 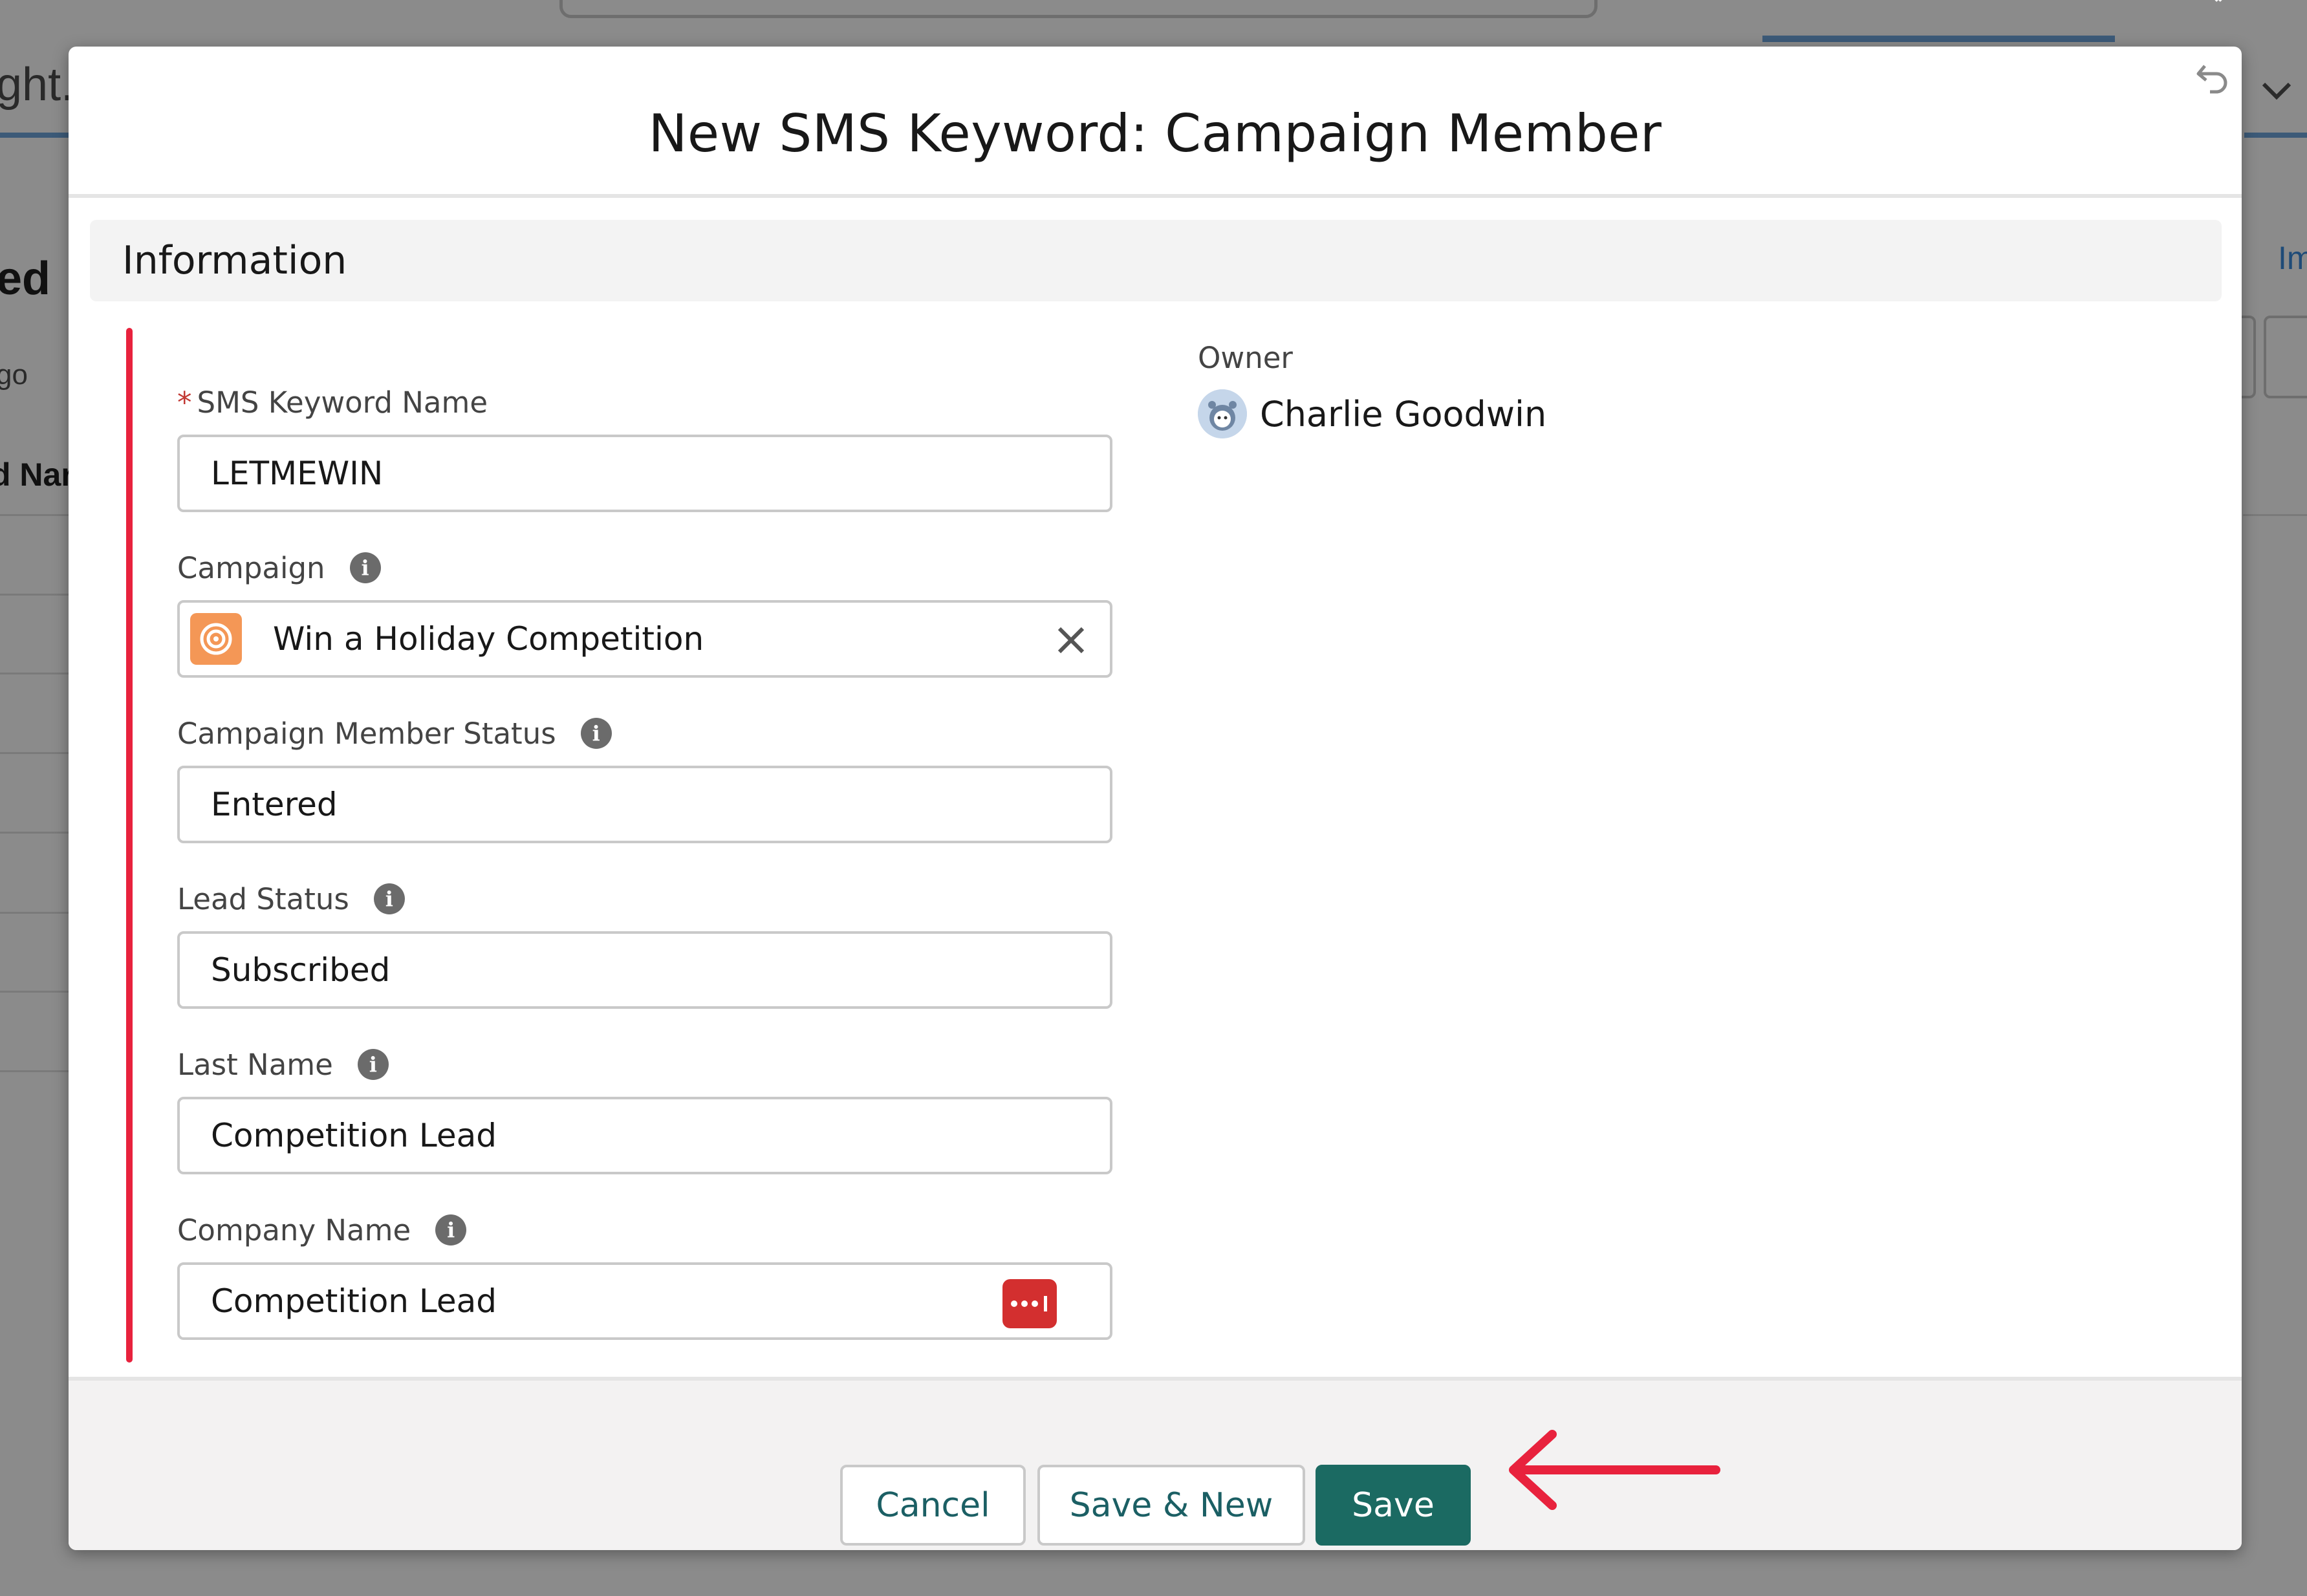 I want to click on last-name-input: Competition Lead, so click(x=644, y=1135).